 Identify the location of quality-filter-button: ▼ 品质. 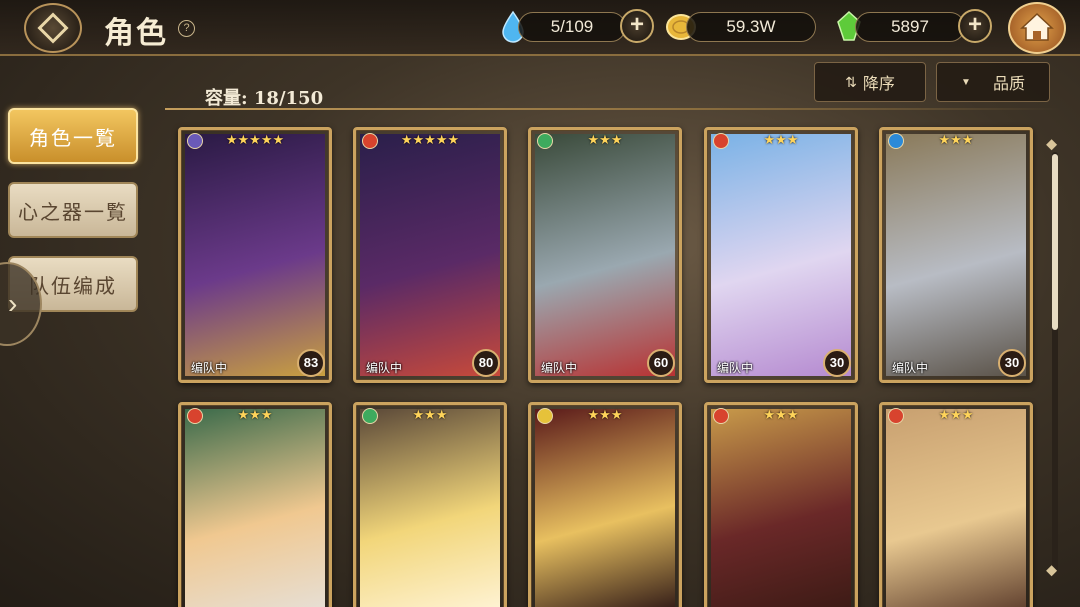
(993, 82).